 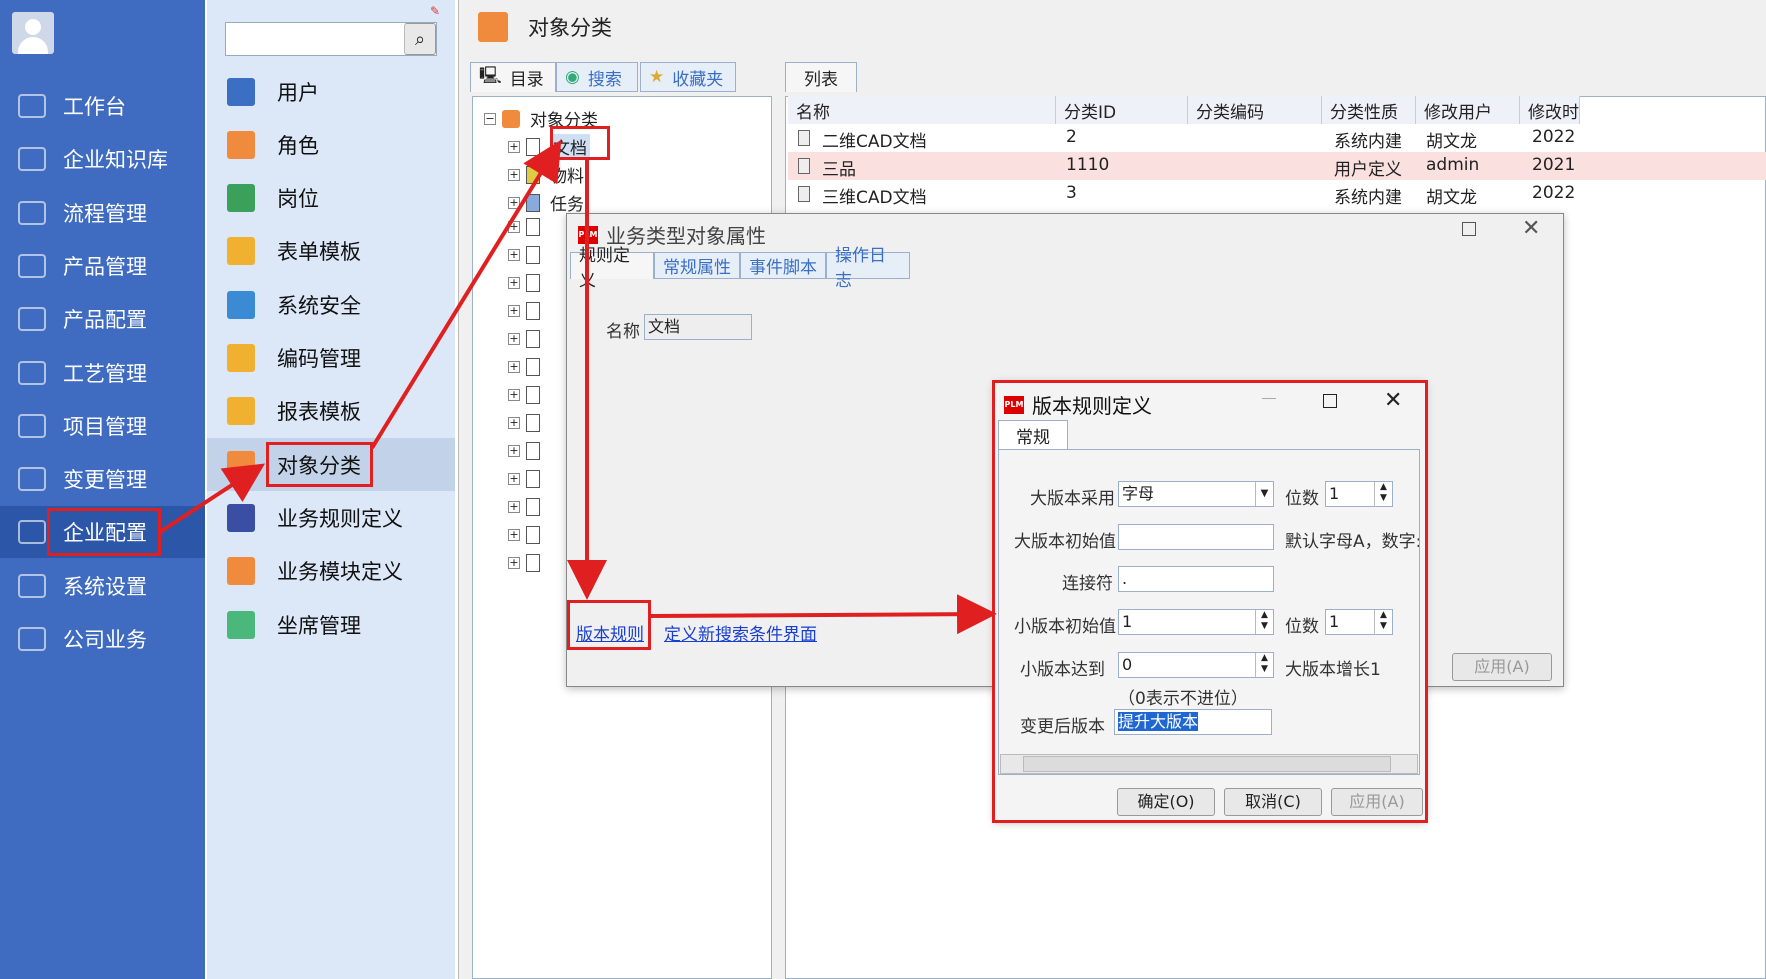 I want to click on arrow-sub-to-tree, so click(x=466, y=294).